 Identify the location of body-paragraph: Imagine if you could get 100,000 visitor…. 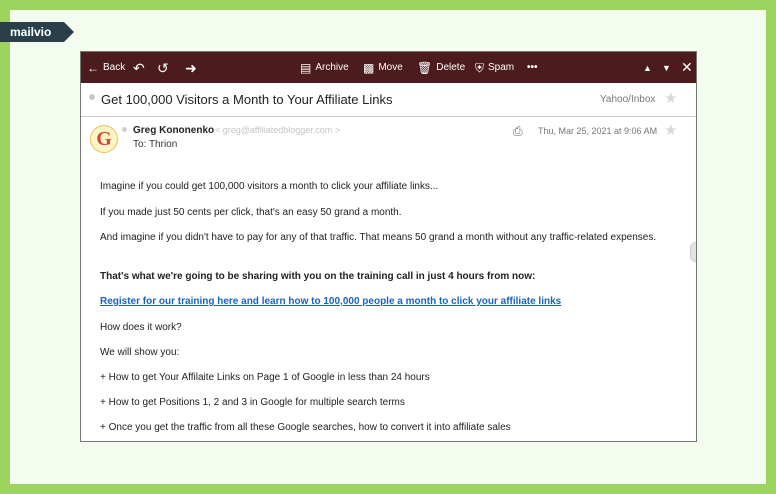
(269, 186).